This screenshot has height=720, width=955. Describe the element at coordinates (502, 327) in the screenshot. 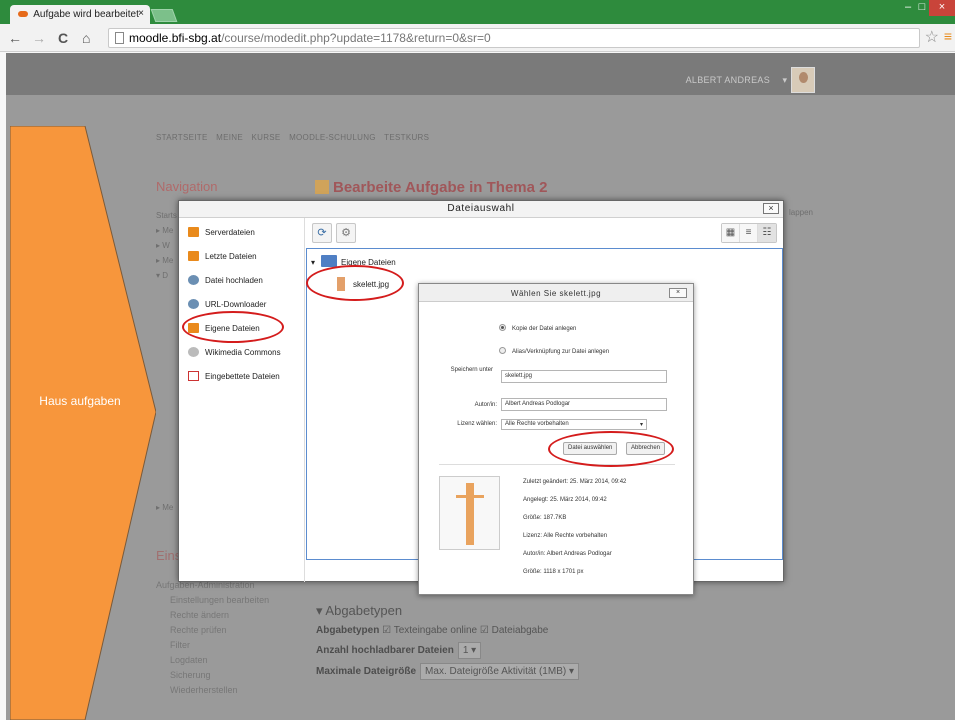

I see `radio-selected` at that location.